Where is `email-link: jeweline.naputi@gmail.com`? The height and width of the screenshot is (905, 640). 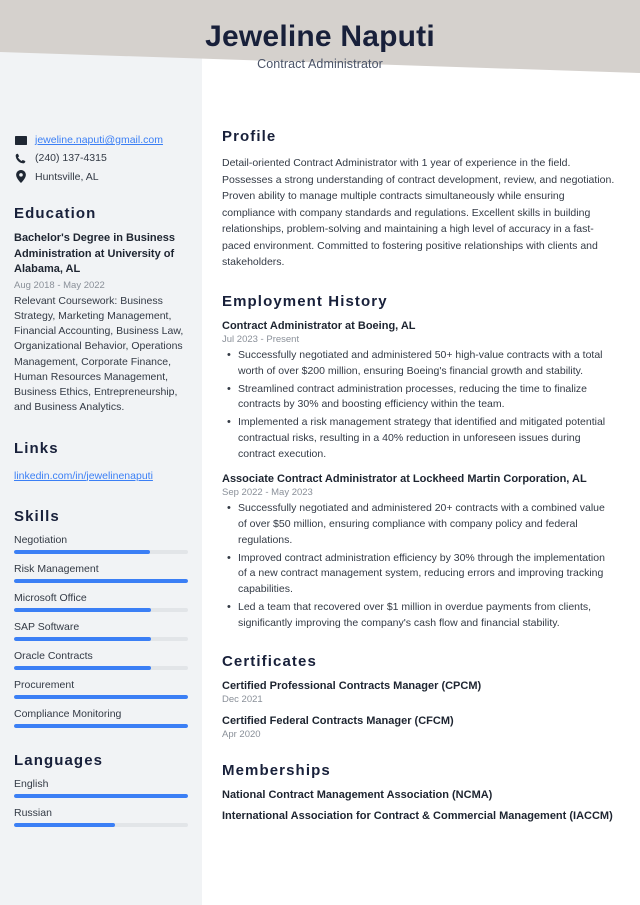
email-link: jeweline.naputi@gmail.com is located at coordinates (99, 140).